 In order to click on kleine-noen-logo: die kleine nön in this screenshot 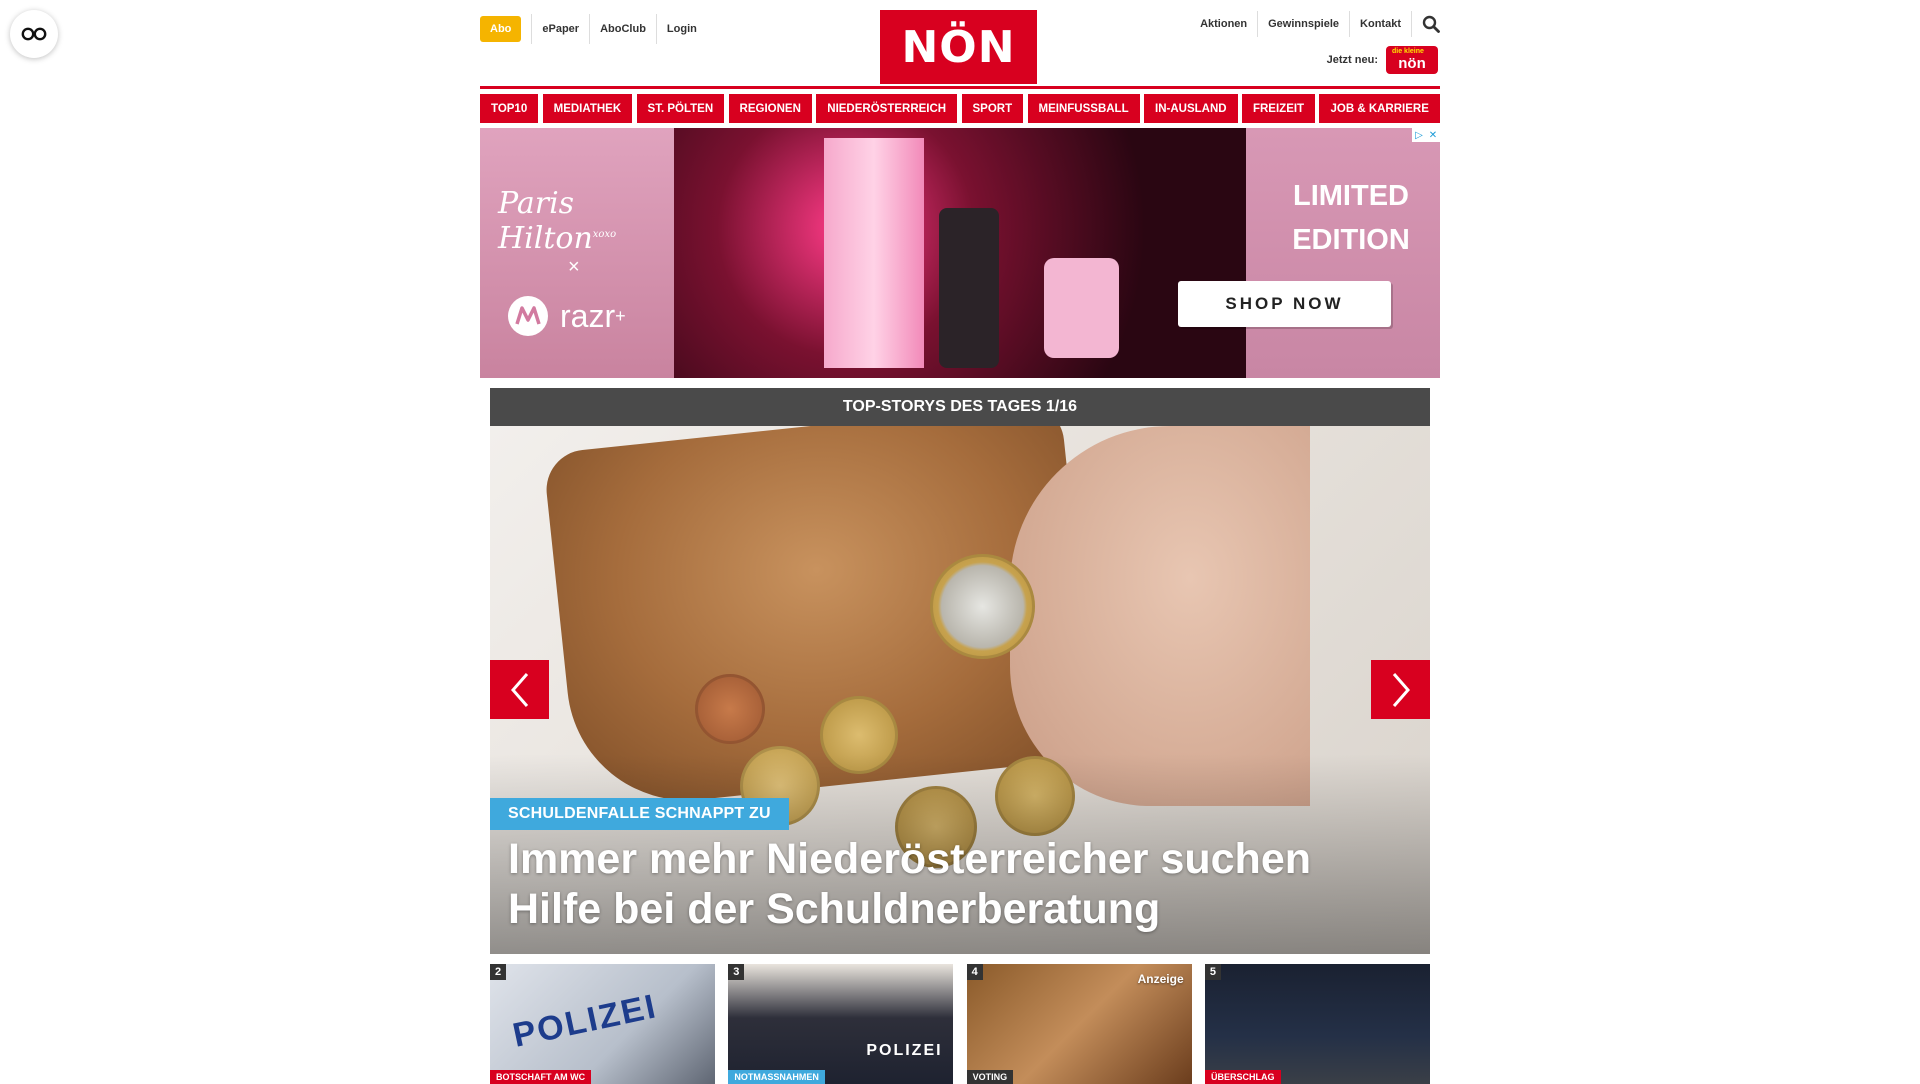, I will do `click(1412, 60)`.